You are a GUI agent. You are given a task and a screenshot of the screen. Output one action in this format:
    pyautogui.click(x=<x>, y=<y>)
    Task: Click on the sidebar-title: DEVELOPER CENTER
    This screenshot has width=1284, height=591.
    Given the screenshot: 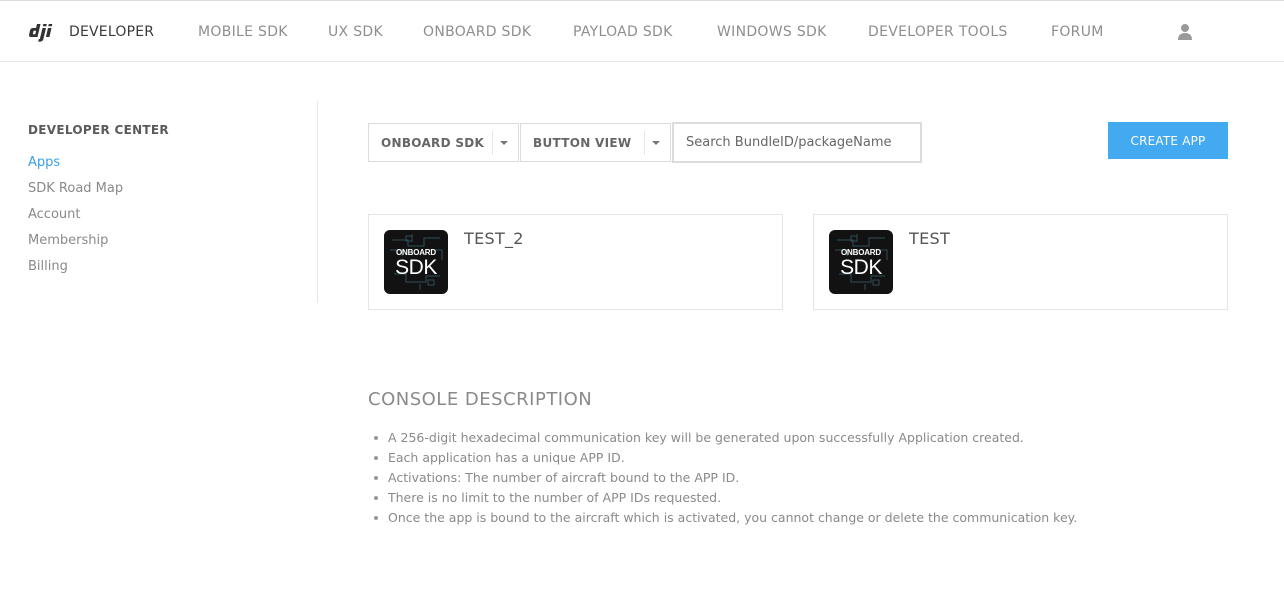 What is the action you would take?
    pyautogui.click(x=98, y=130)
    